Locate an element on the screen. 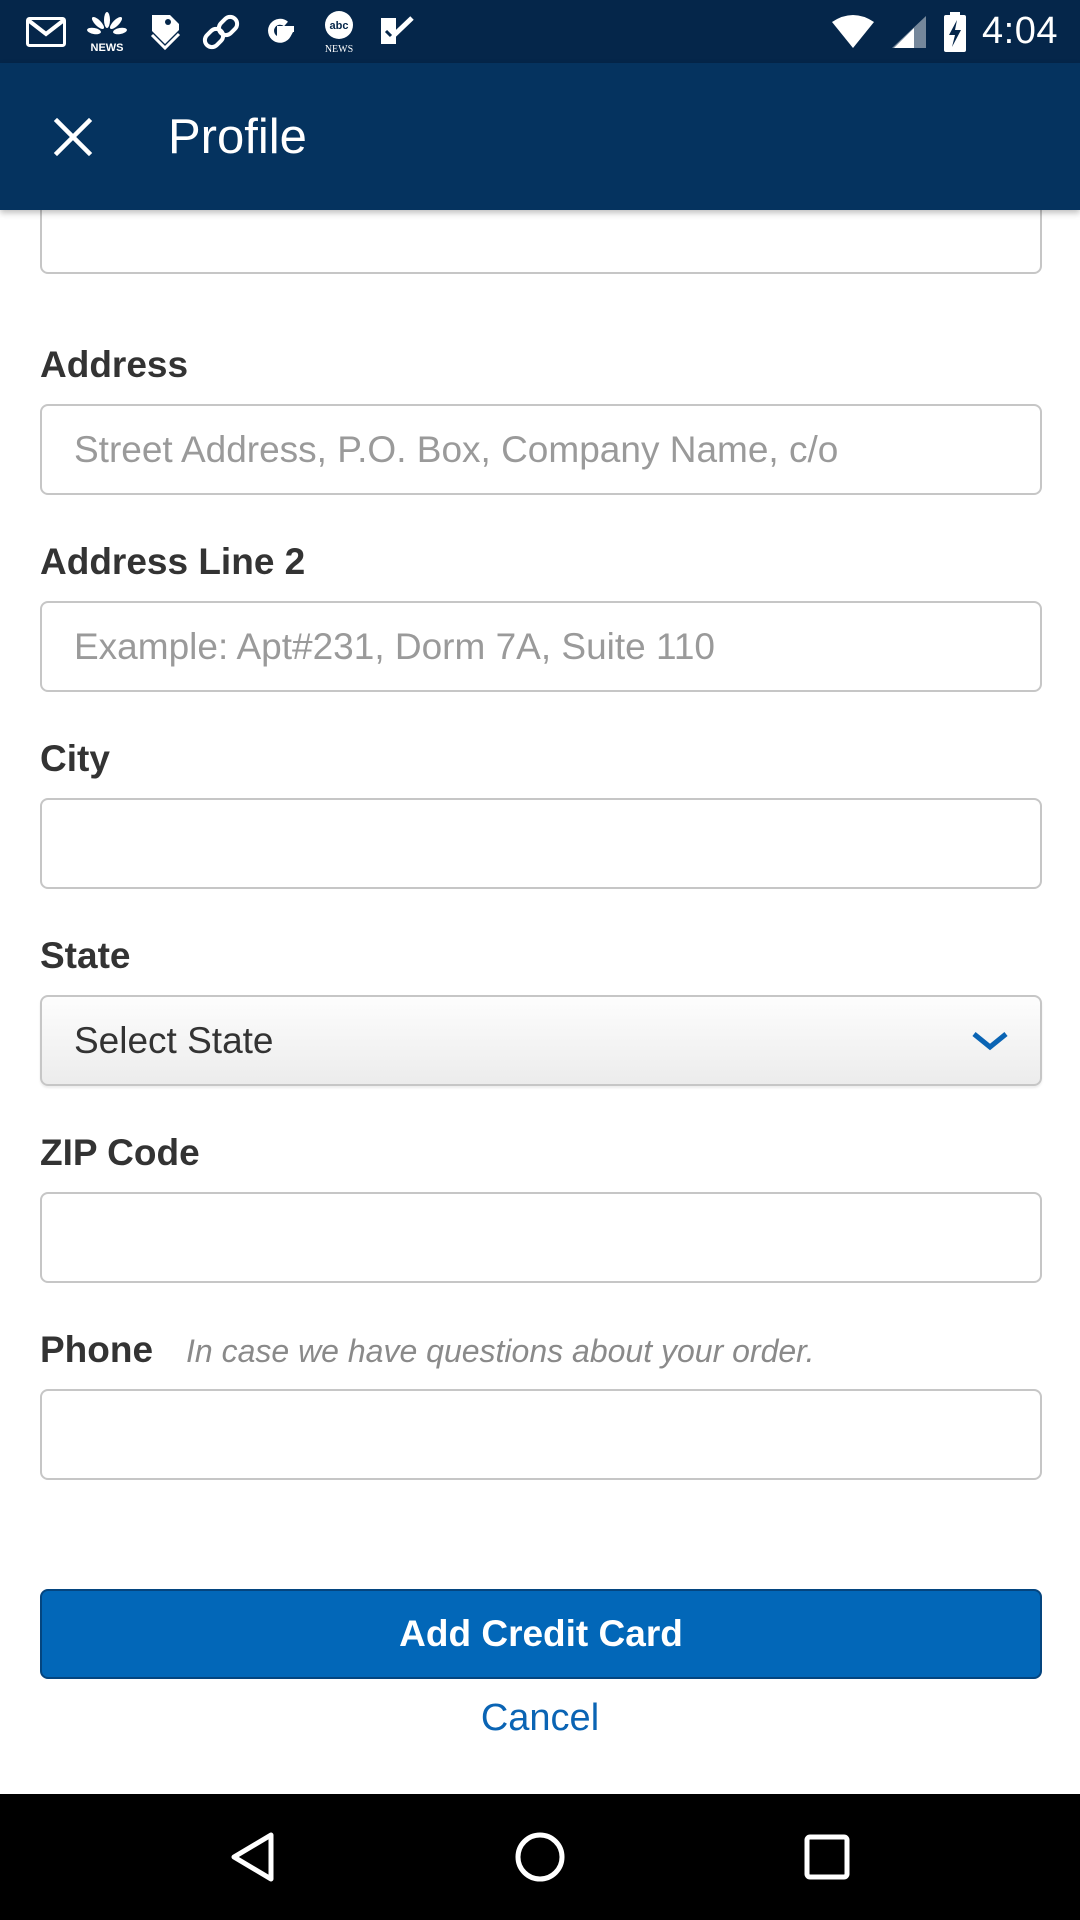 The height and width of the screenshot is (1920, 1080). back-button is located at coordinates (253, 1857).